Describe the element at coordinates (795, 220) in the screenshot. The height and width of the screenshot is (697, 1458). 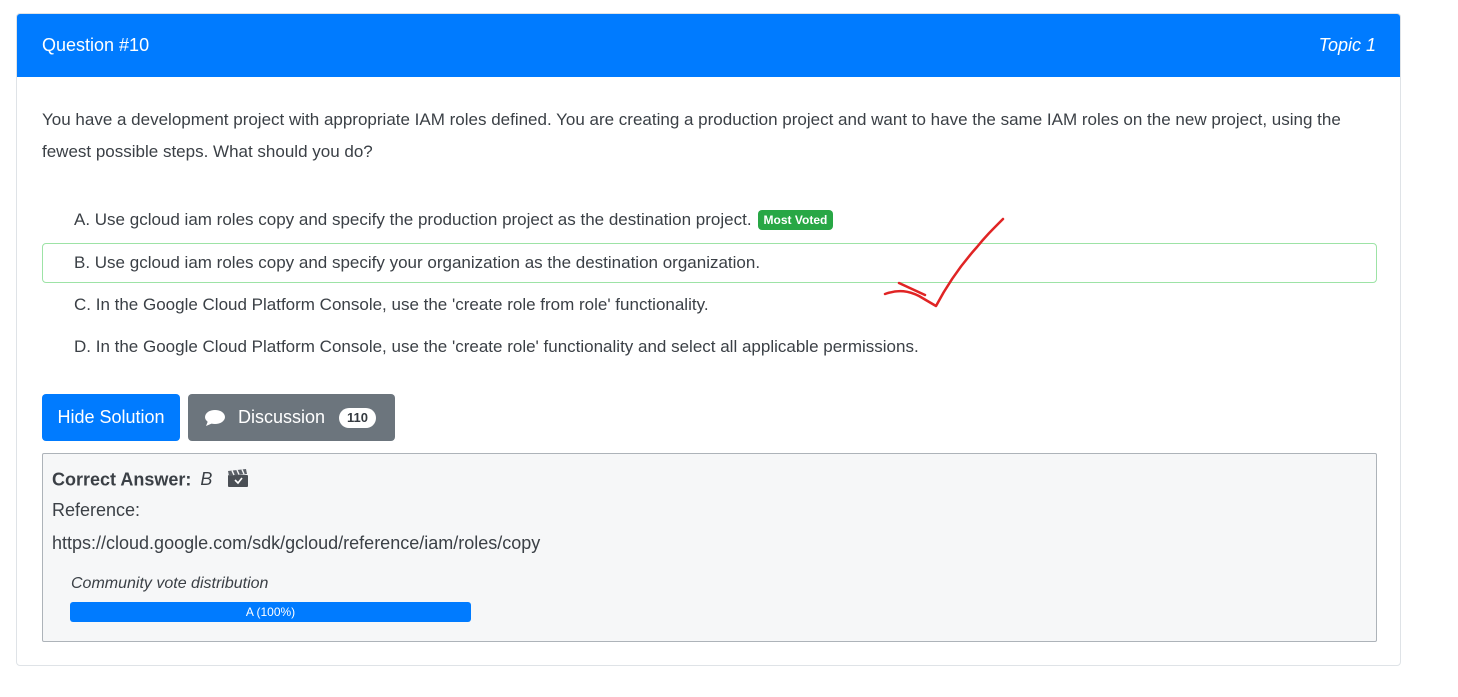
I see `most-voted-badge: Most Voted` at that location.